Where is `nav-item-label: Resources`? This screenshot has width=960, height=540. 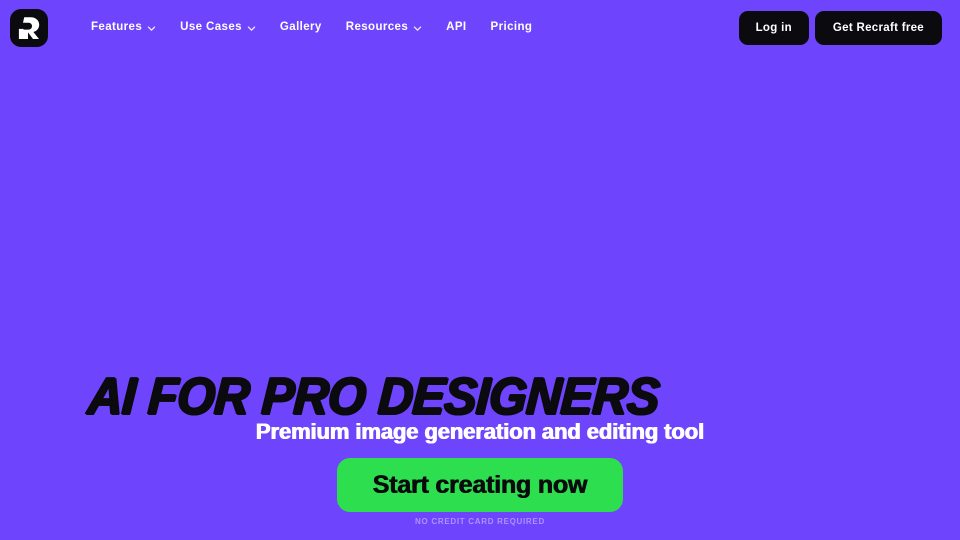
nav-item-label: Resources is located at coordinates (377, 27).